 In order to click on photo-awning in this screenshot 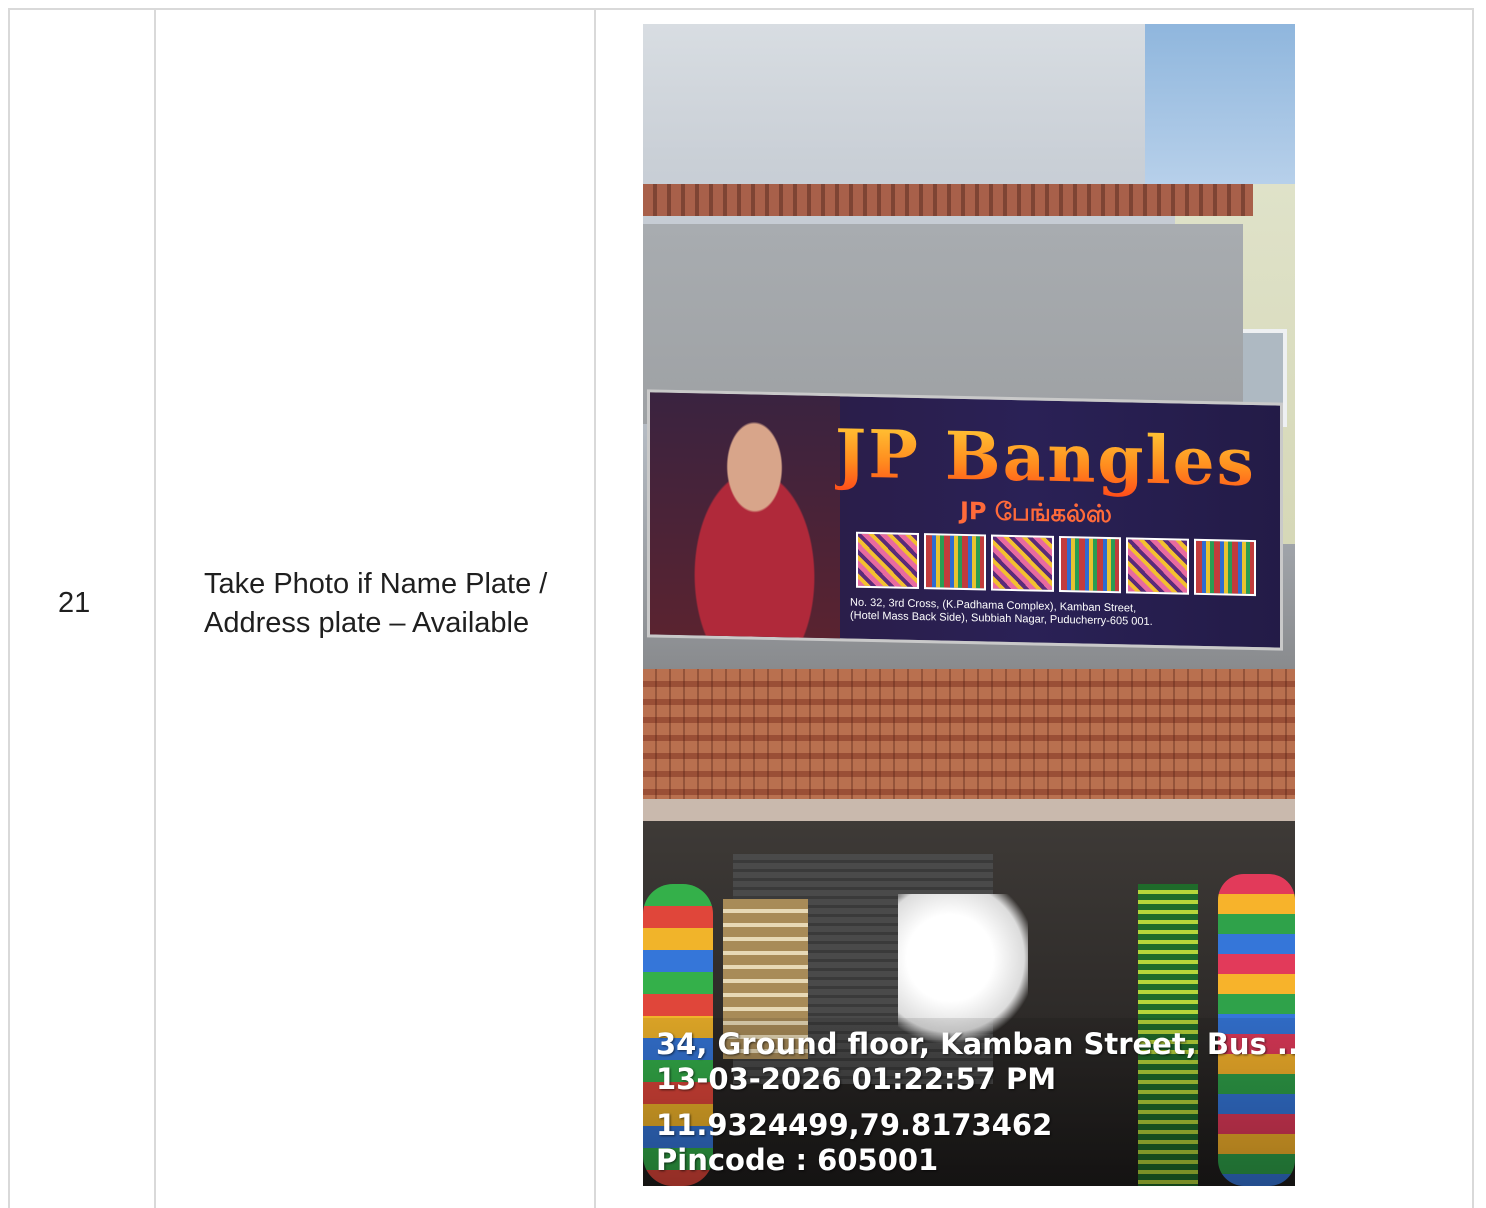, I will do `click(969, 734)`.